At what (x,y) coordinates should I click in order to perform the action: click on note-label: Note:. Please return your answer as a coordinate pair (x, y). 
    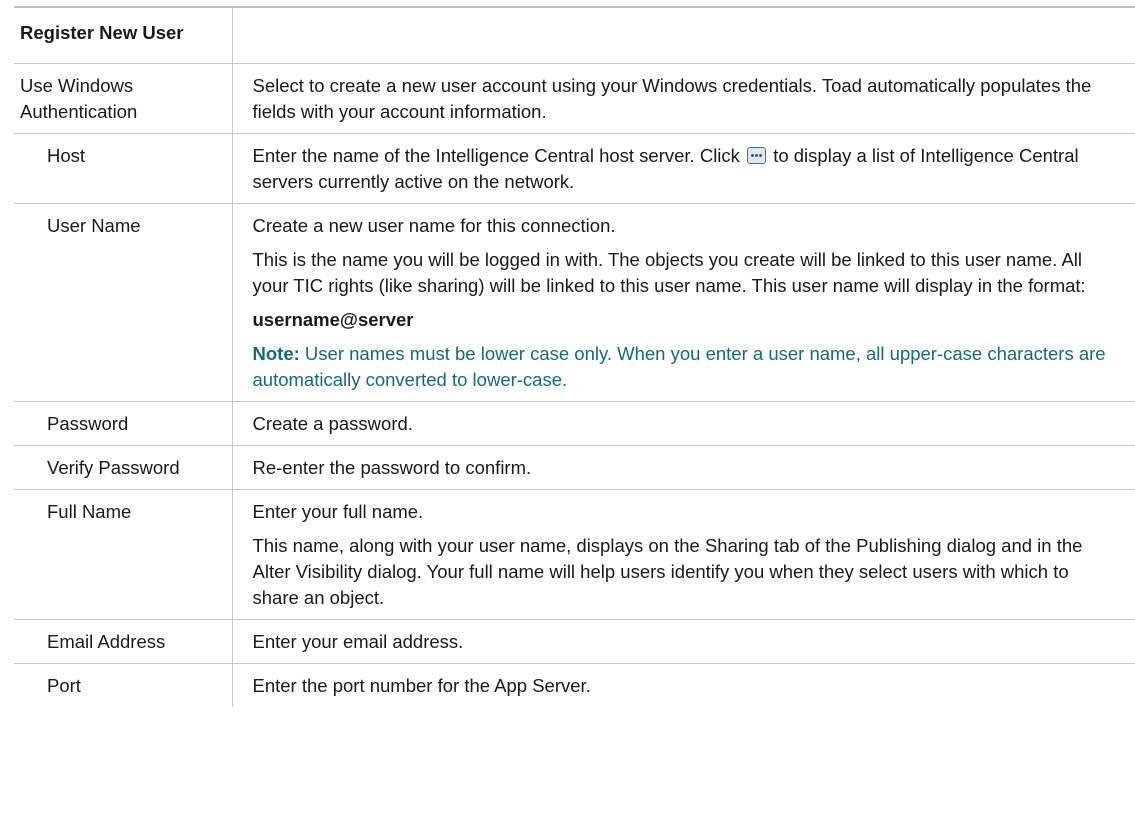
    Looking at the image, I should click on (276, 353).